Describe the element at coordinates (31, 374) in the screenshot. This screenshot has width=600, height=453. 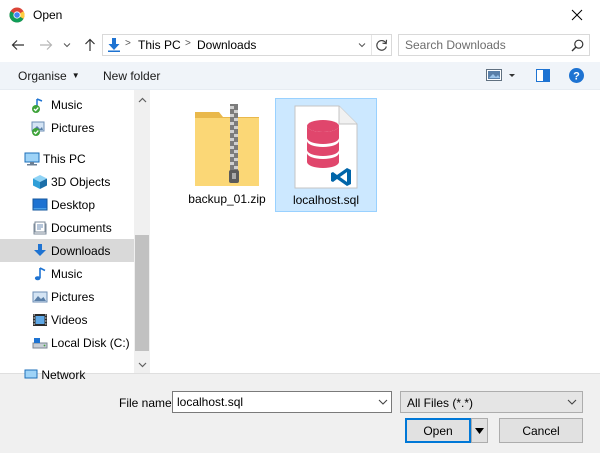
I see `network-icon` at that location.